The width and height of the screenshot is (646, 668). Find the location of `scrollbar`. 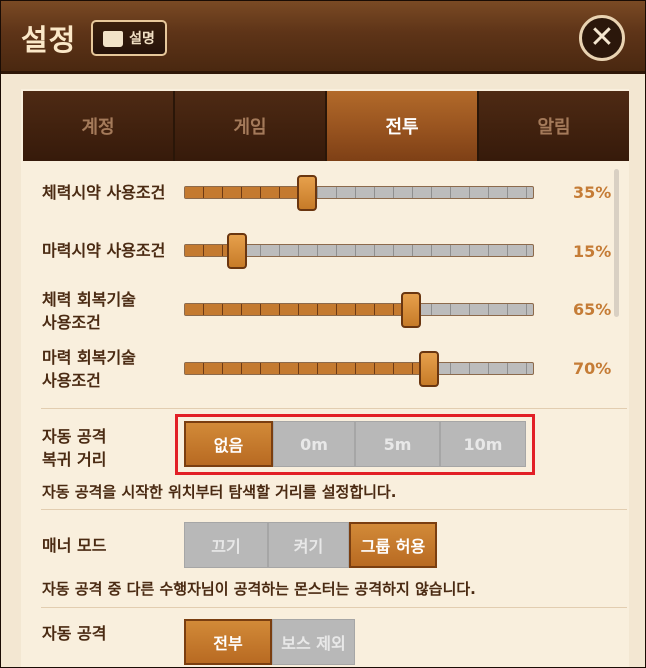

scrollbar is located at coordinates (616, 243).